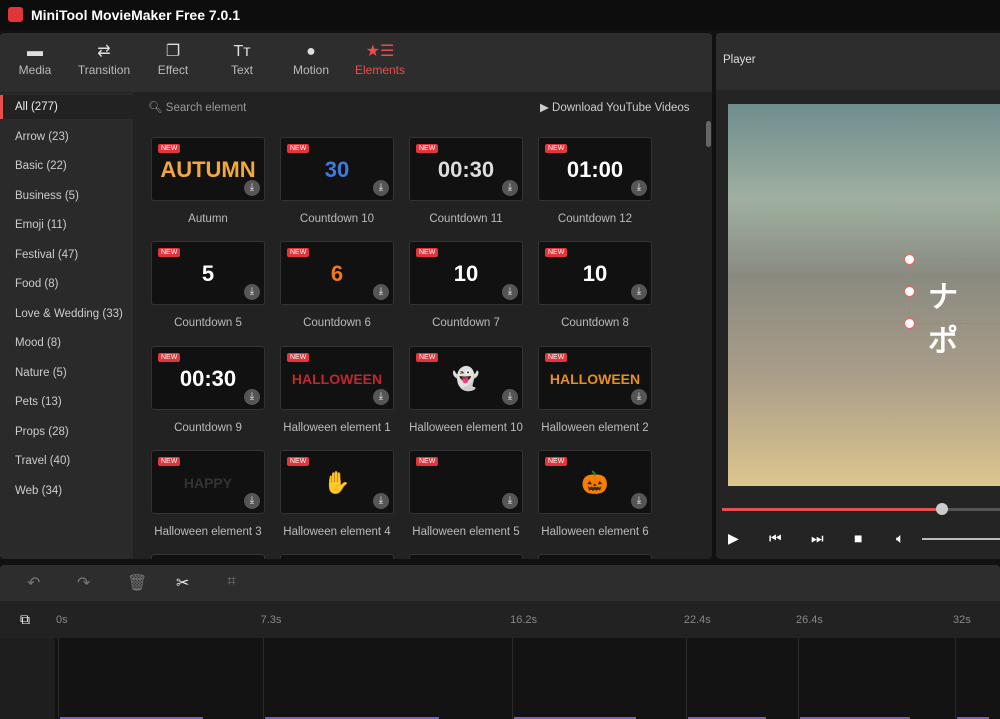 Image resolution: width=1000 pixels, height=719 pixels. What do you see at coordinates (733, 538) in the screenshot?
I see `play-icon: ▶` at bounding box center [733, 538].